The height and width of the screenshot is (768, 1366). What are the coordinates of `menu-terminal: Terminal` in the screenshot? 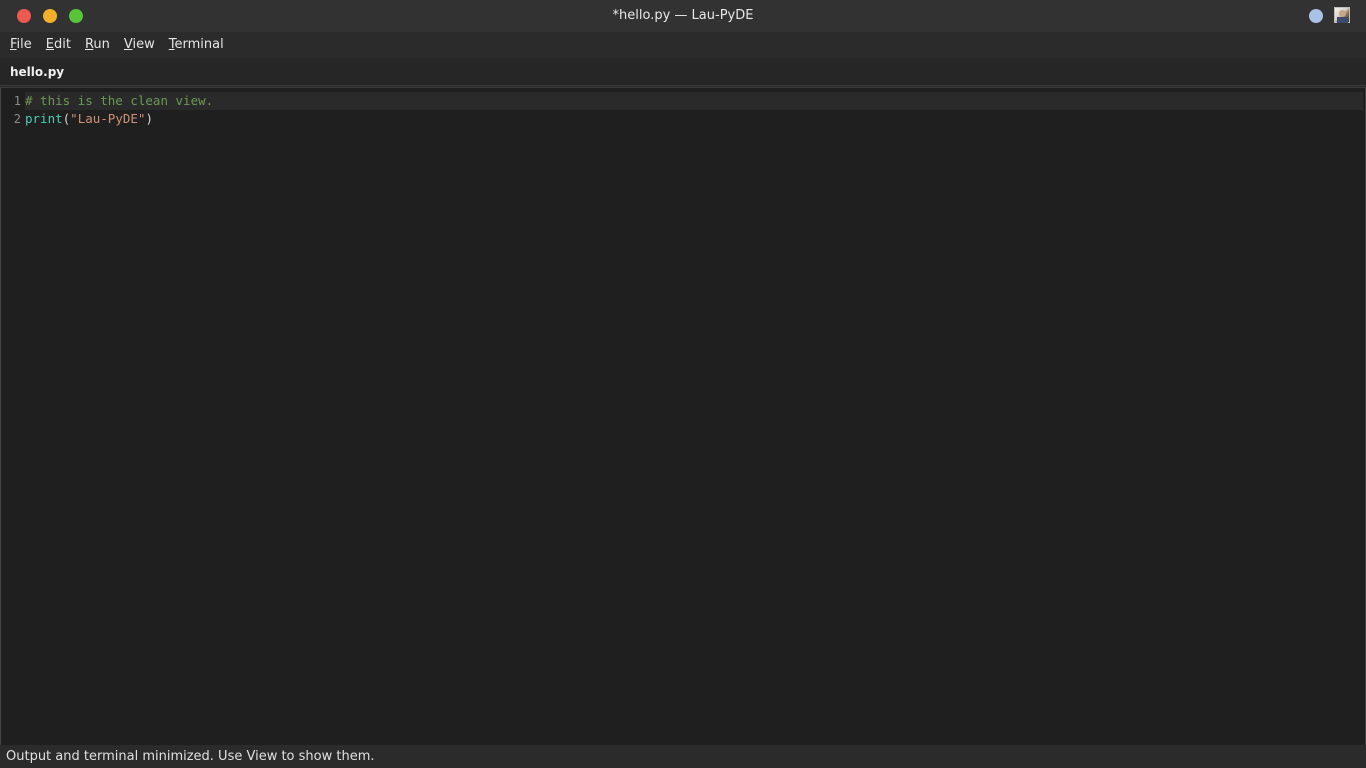 It's located at (196, 45).